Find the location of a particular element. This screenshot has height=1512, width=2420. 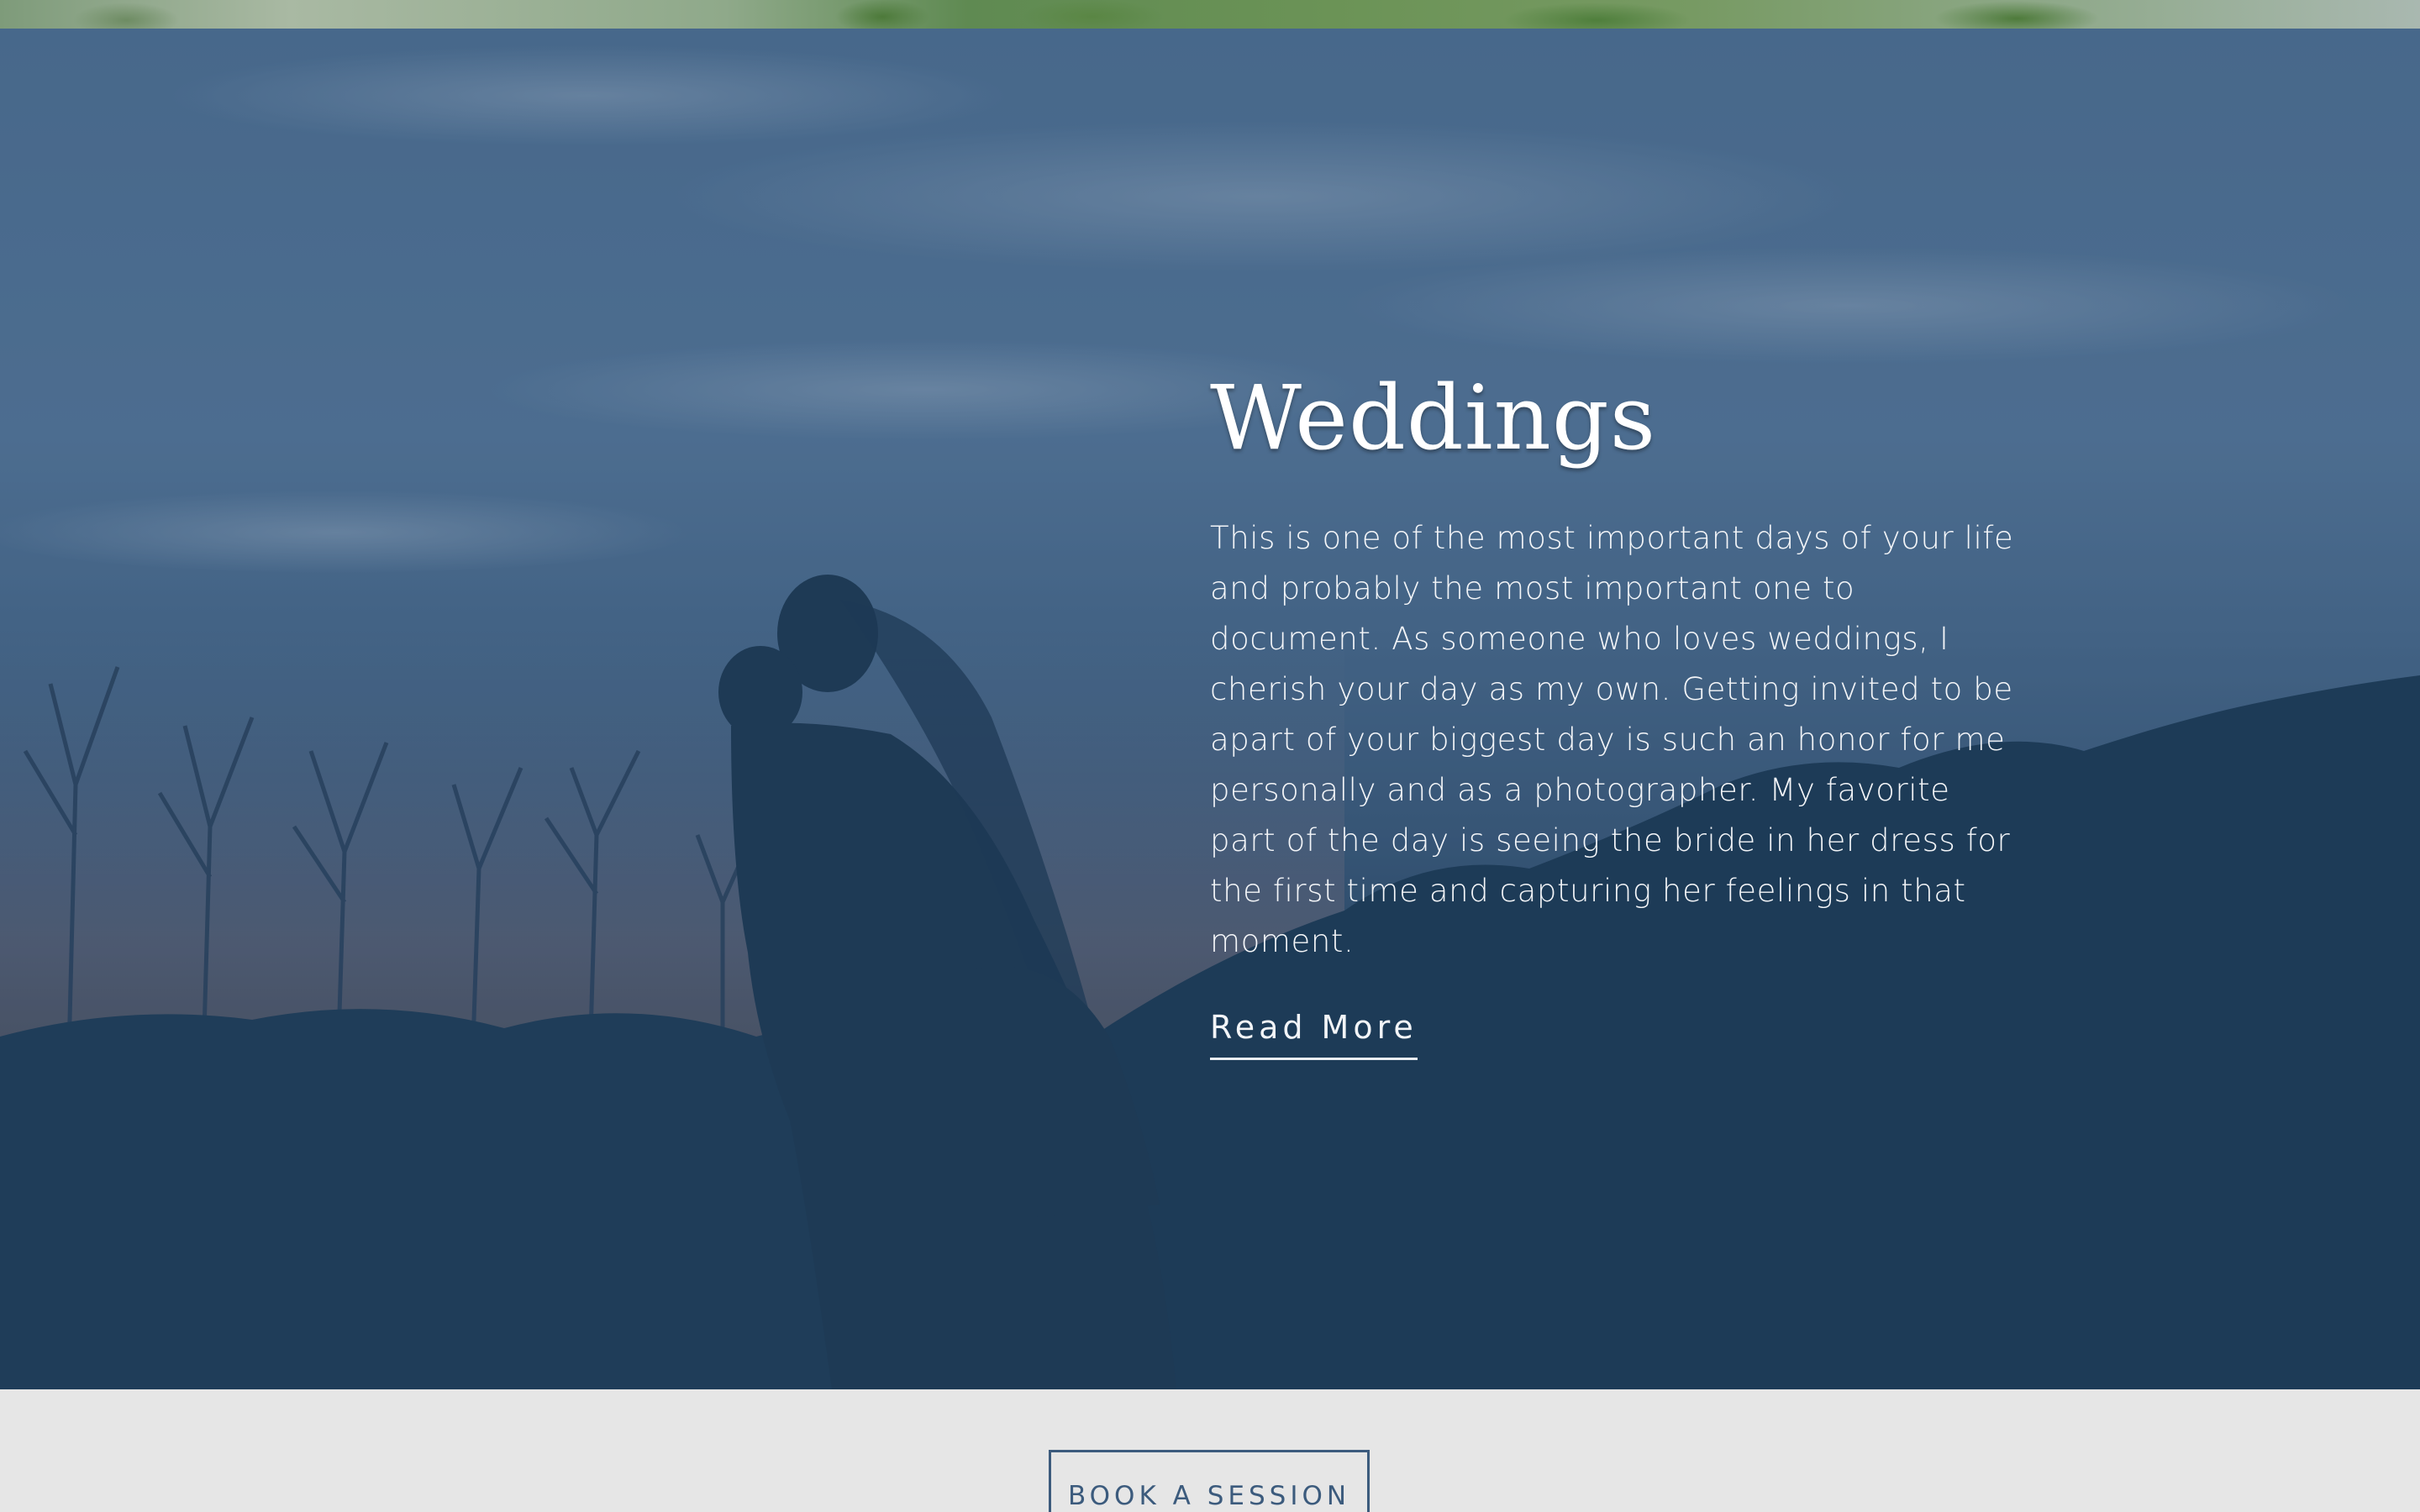

read-more-link: Read More is located at coordinates (1314, 1035).